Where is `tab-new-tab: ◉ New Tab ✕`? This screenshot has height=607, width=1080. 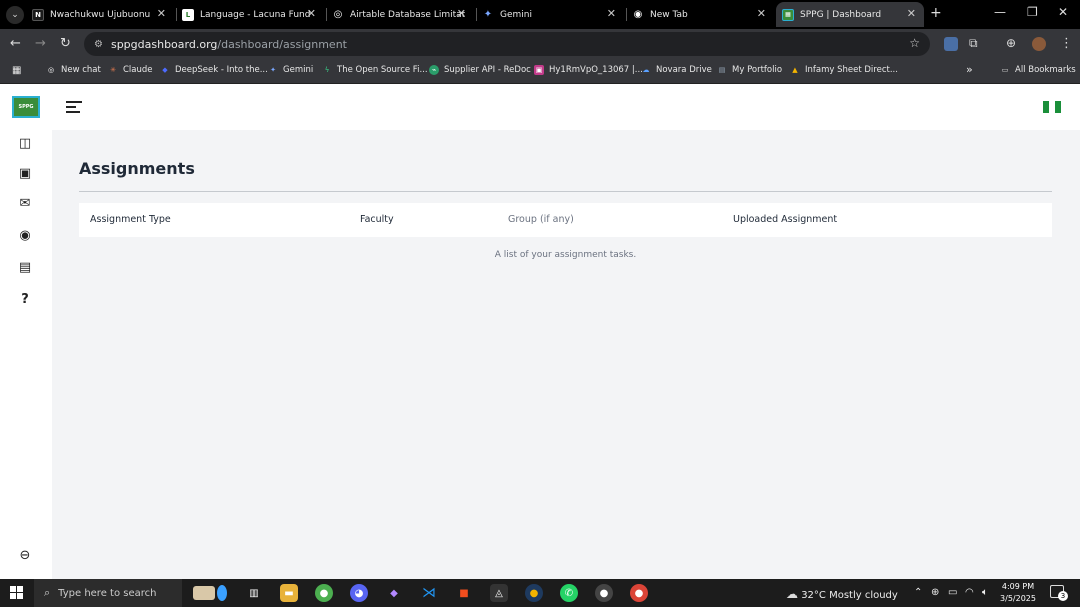 tab-new-tab: ◉ New Tab ✕ is located at coordinates (703, 14).